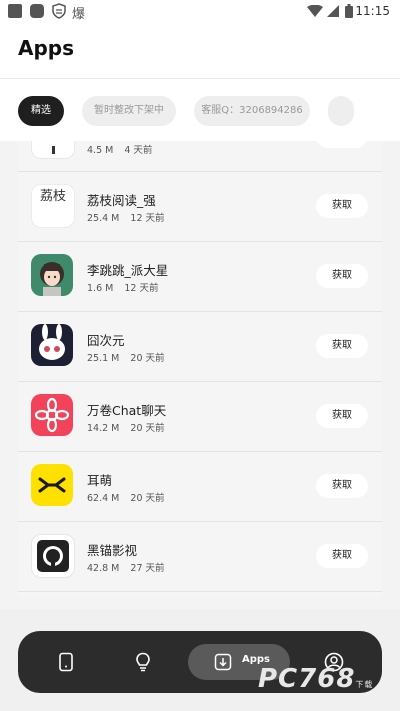  What do you see at coordinates (41, 111) in the screenshot?
I see `chip-featured: 精选` at bounding box center [41, 111].